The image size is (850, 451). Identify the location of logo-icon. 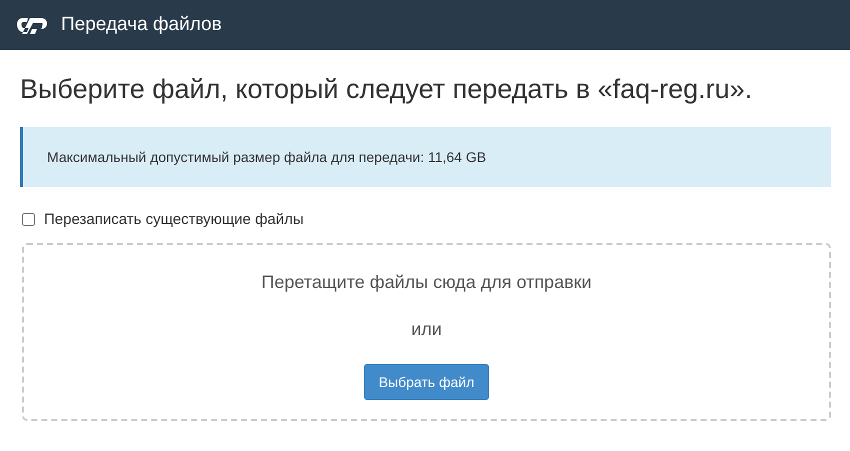
(32, 25).